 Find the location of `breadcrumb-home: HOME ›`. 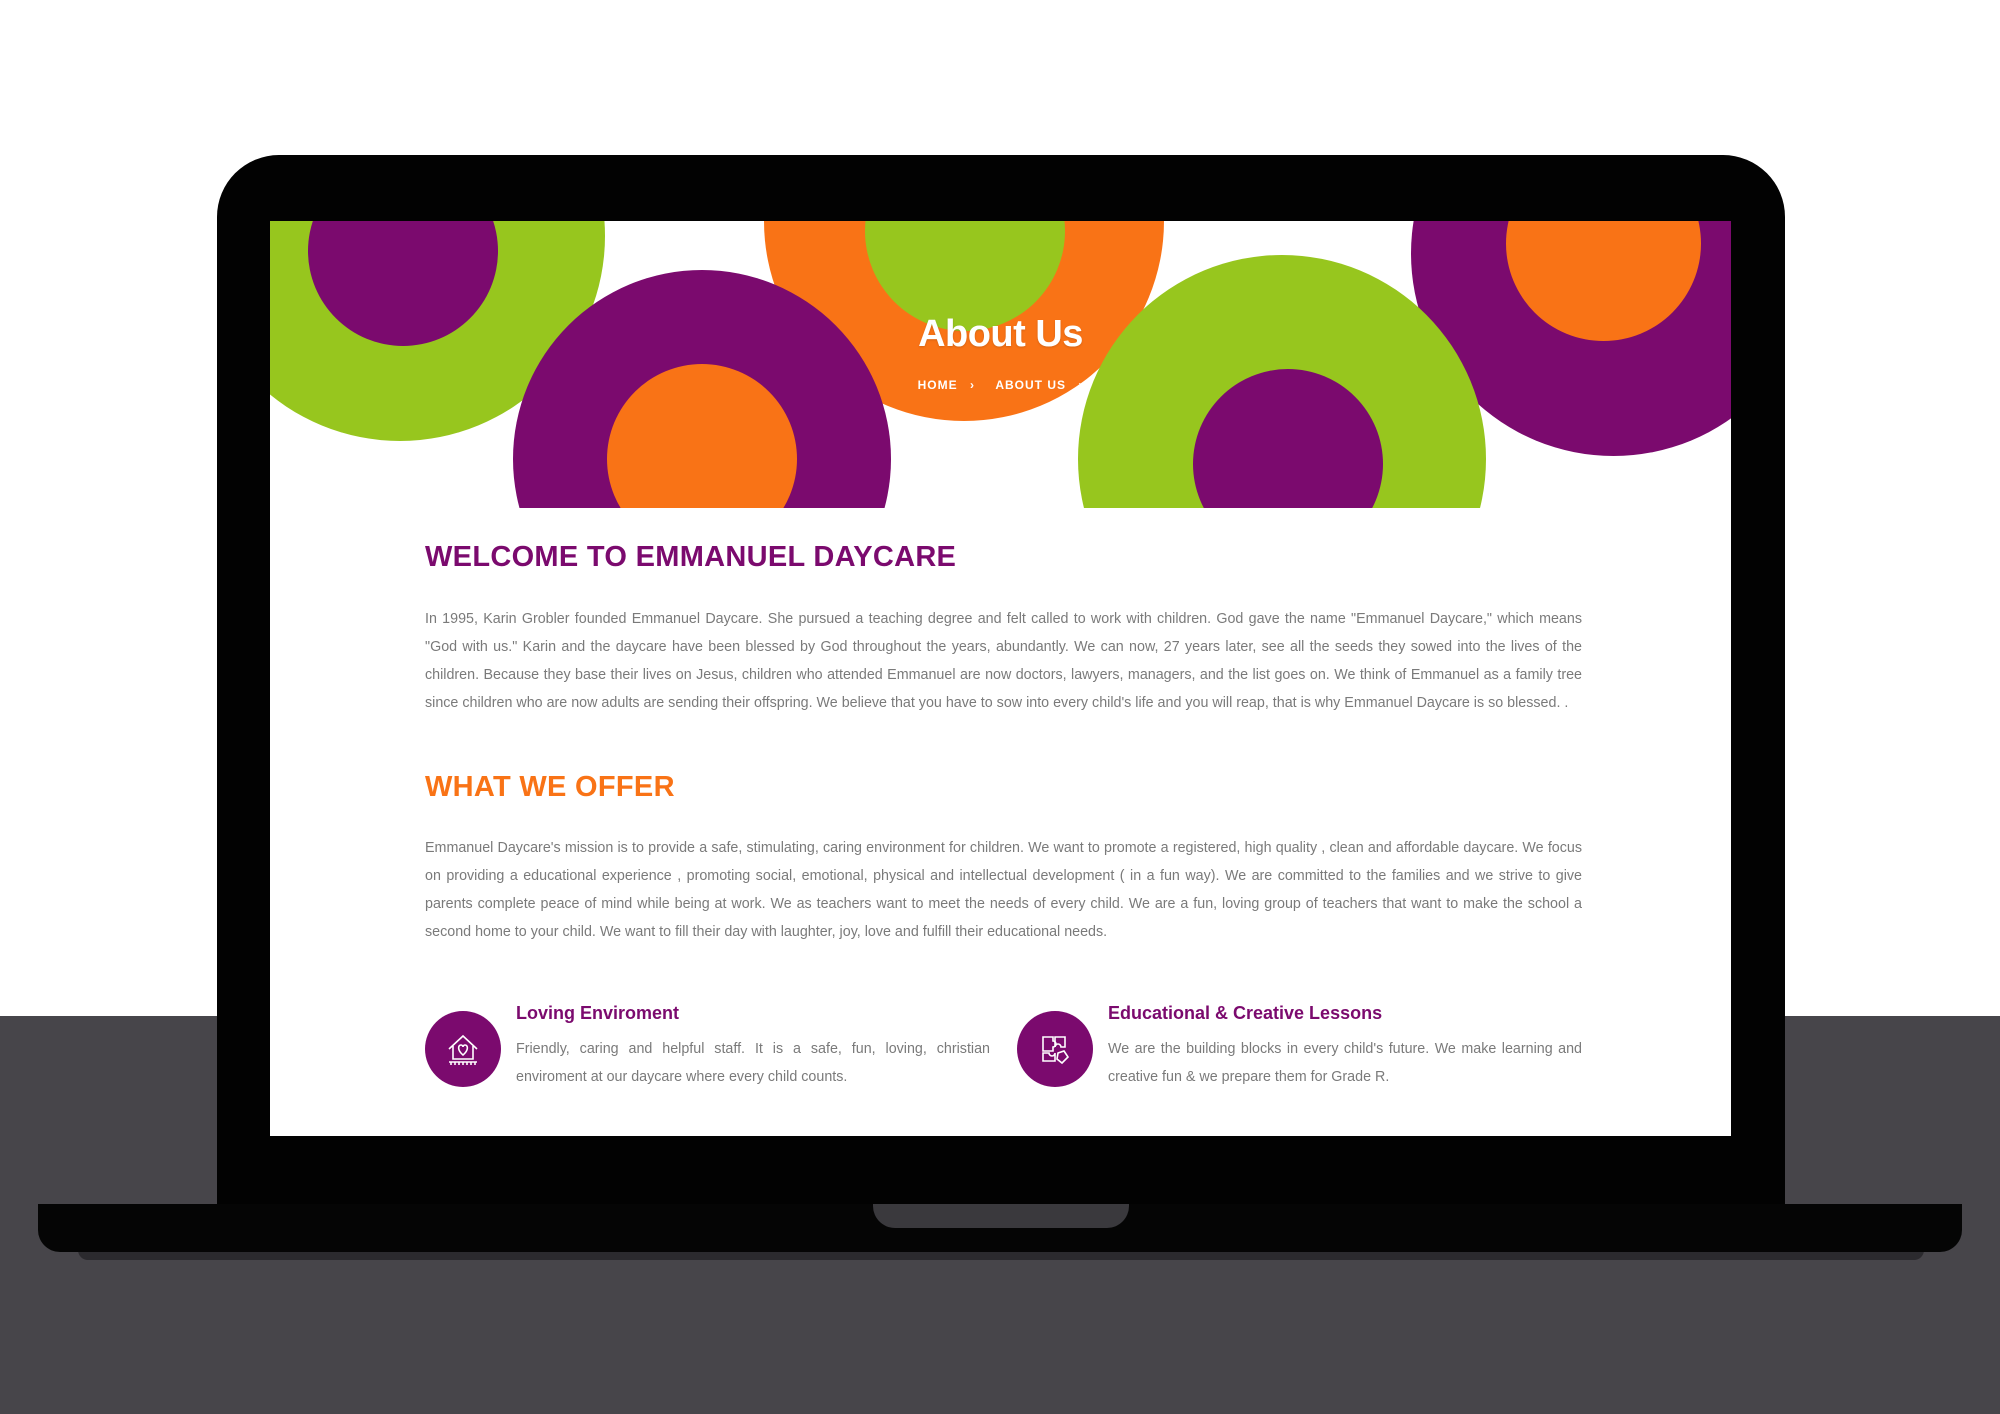

breadcrumb-home: HOME › is located at coordinates (946, 385).